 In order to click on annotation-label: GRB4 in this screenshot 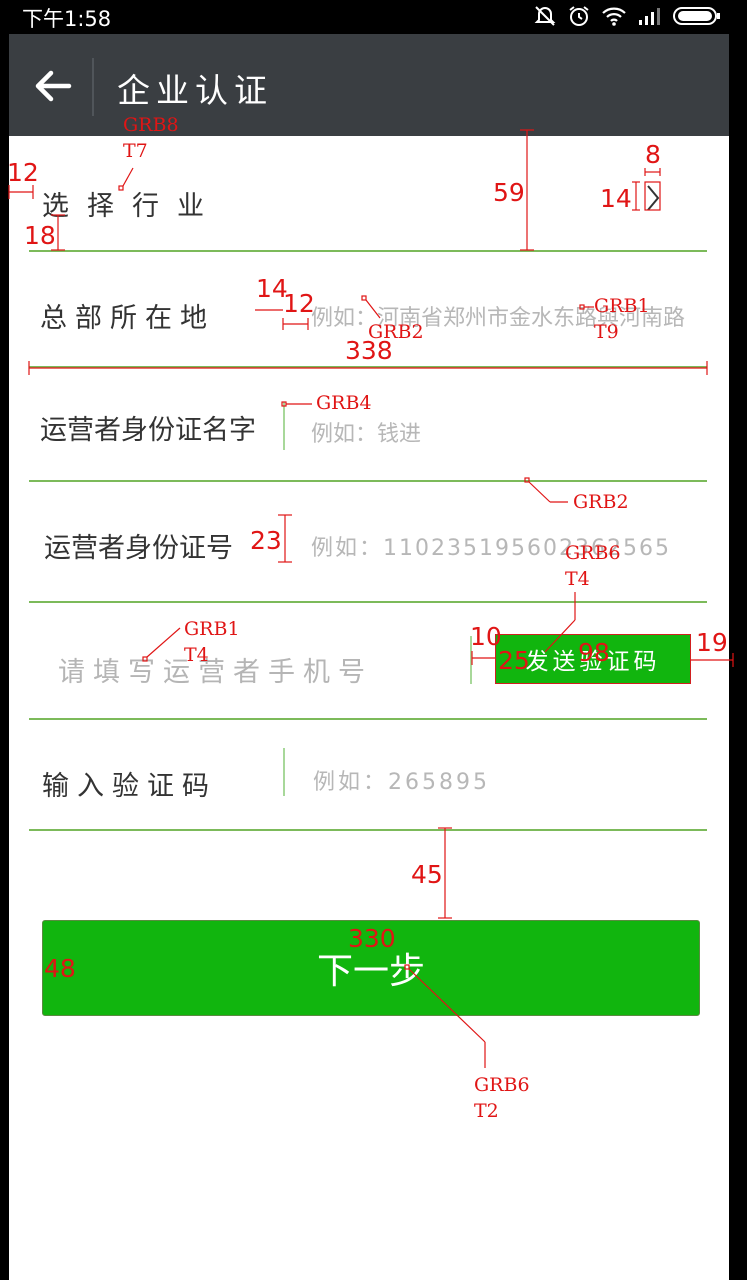, I will do `click(344, 403)`.